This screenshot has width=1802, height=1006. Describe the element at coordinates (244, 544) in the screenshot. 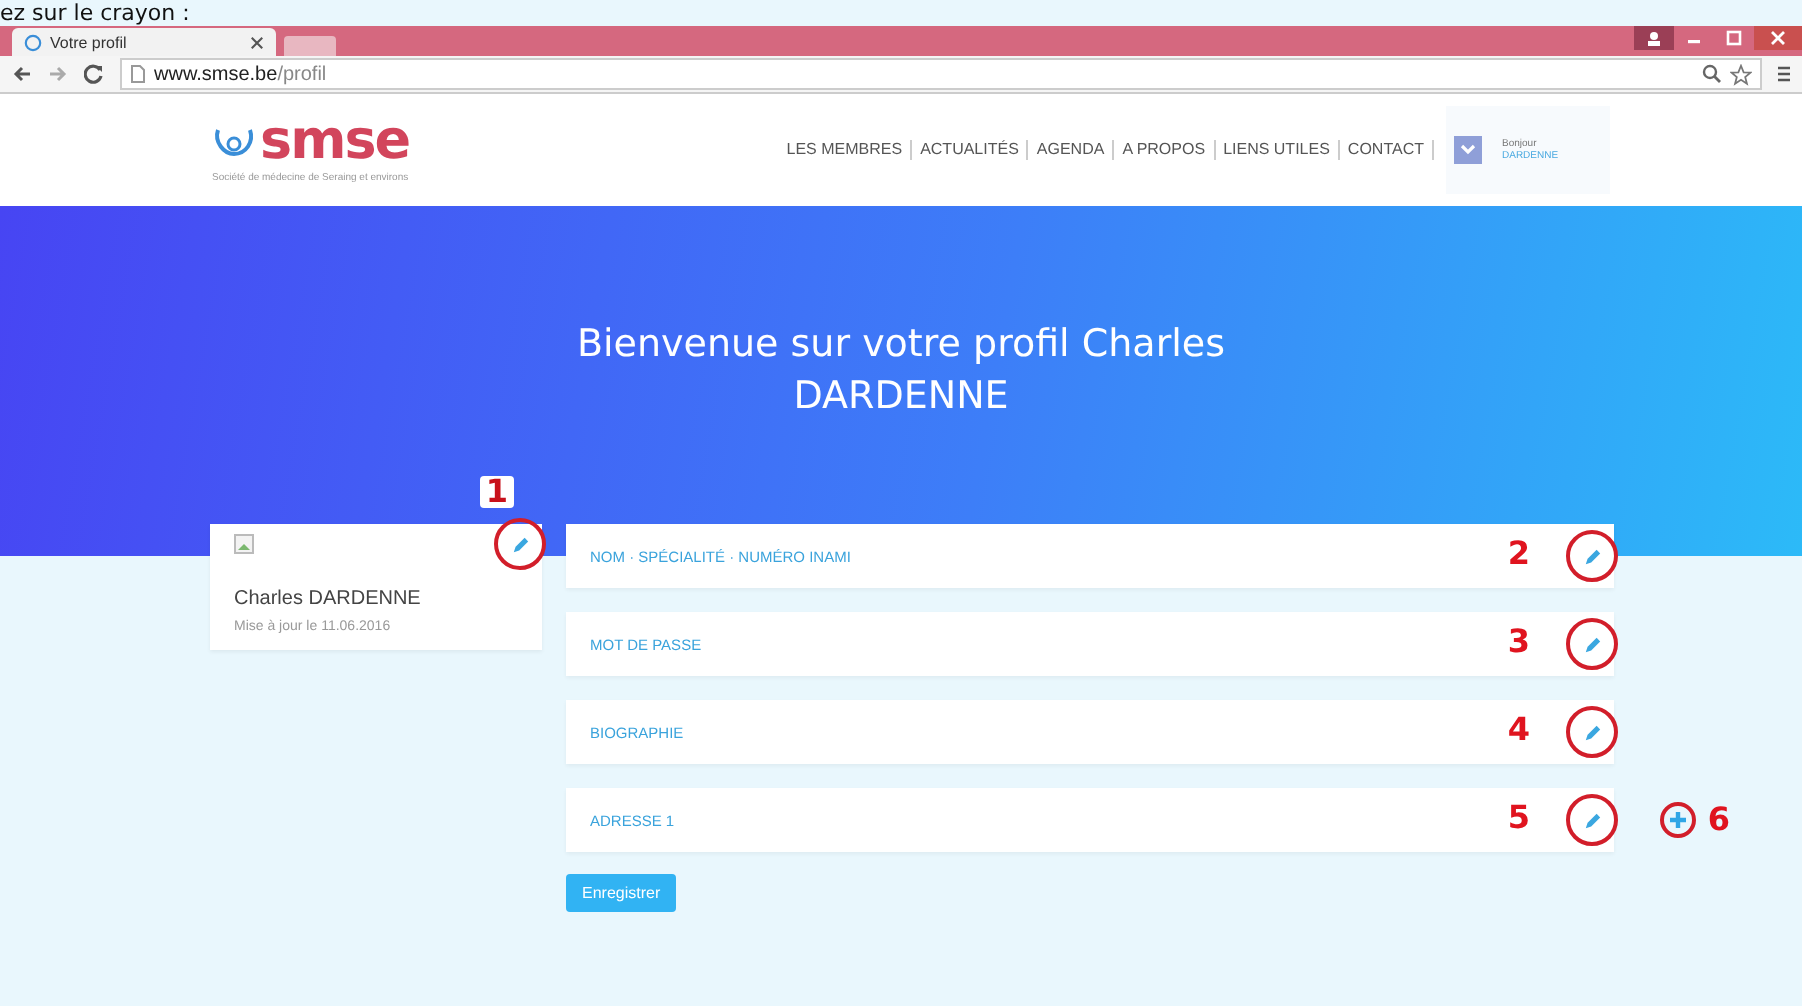

I see `broken-image-icon` at that location.